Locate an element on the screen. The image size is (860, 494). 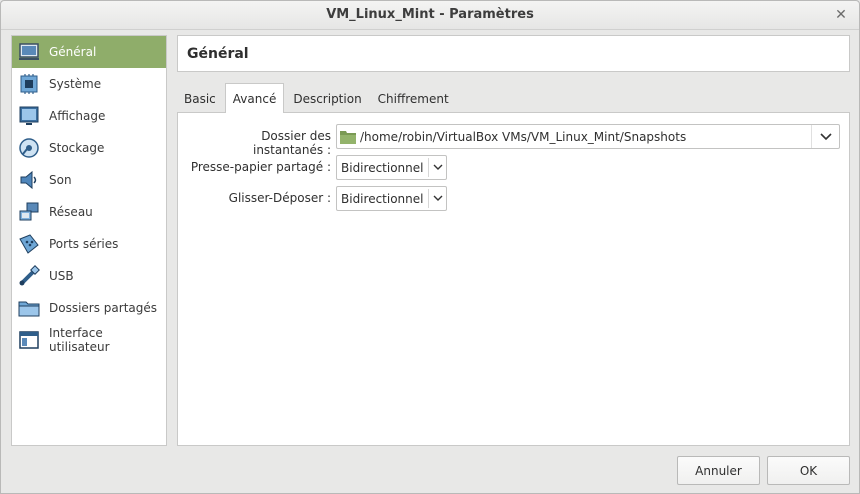
title-bar: VM_Linux_Mint - Paramètres ✕ is located at coordinates (430, 15).